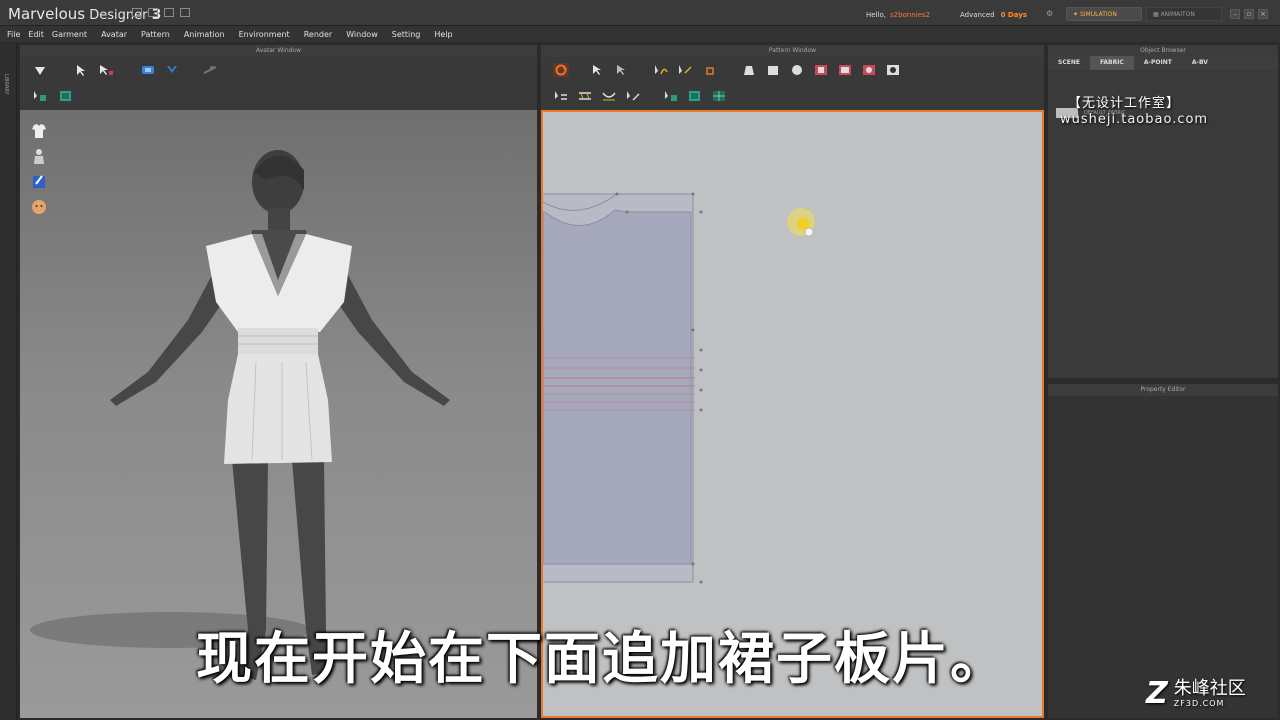  Describe the element at coordinates (749, 70) in the screenshot. I see `polygon-icon` at that location.